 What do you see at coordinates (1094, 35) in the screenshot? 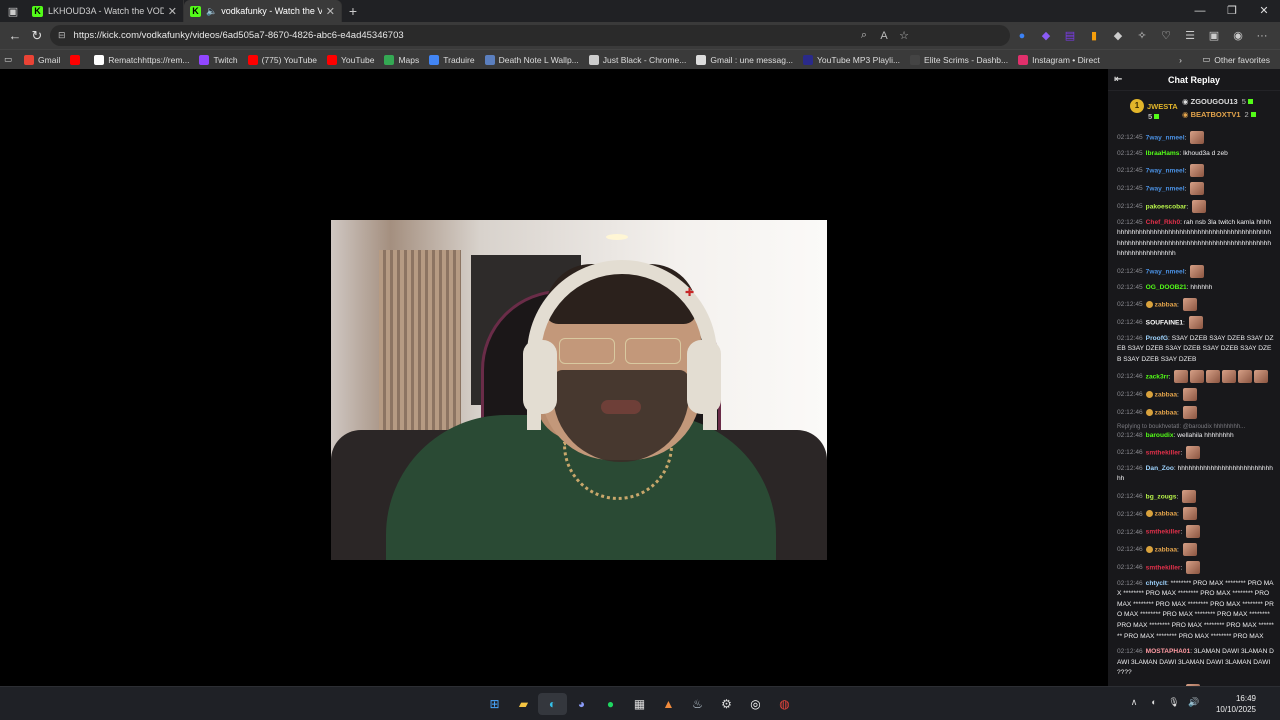
I see `extension-orange-icon: ▮` at bounding box center [1094, 35].